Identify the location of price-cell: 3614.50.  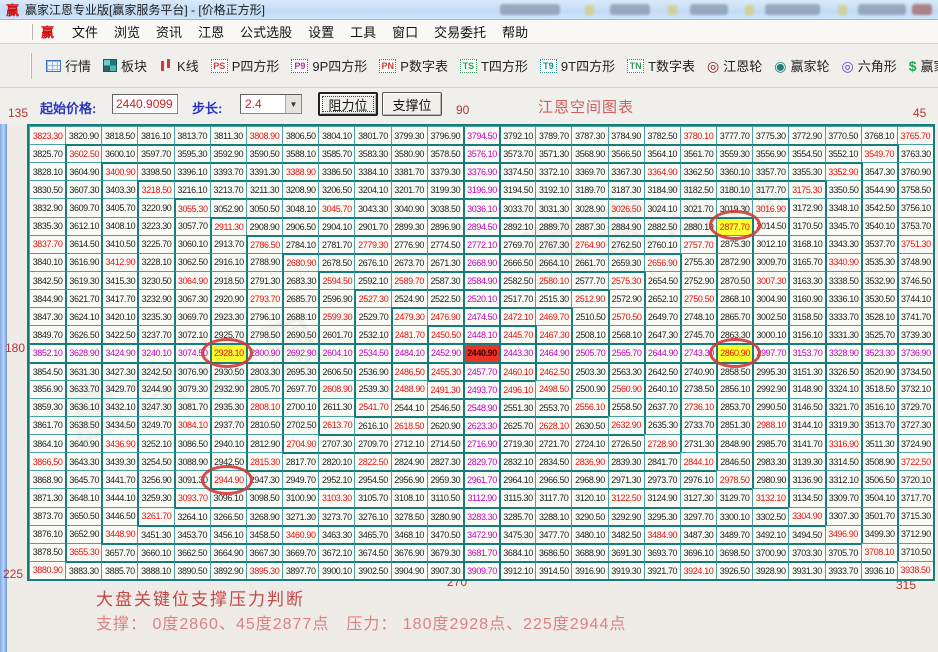
(83, 243).